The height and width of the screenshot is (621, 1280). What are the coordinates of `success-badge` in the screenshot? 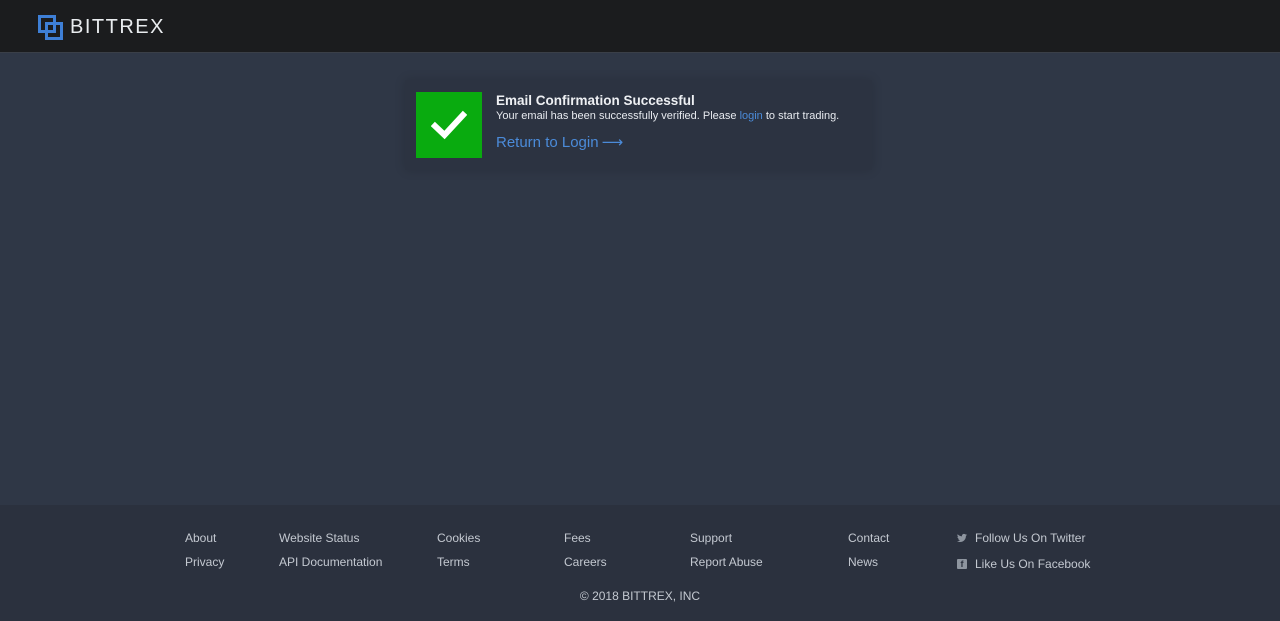 It's located at (449, 125).